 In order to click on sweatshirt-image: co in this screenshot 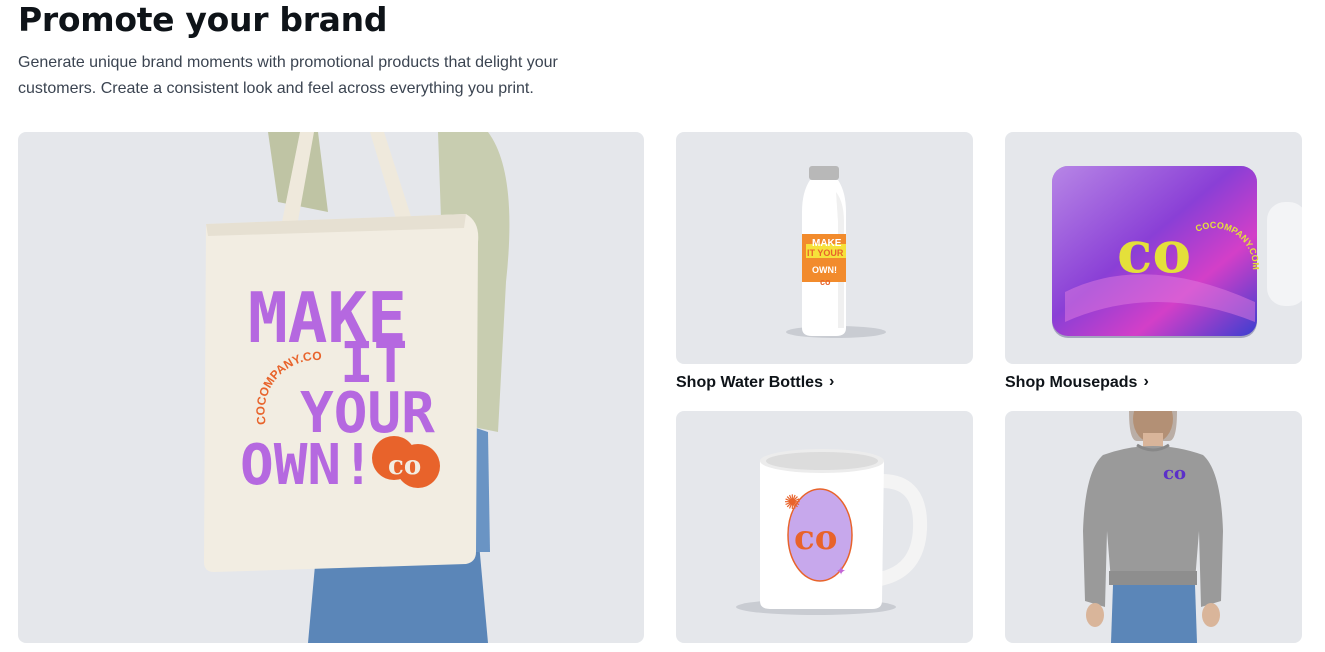, I will do `click(1153, 527)`.